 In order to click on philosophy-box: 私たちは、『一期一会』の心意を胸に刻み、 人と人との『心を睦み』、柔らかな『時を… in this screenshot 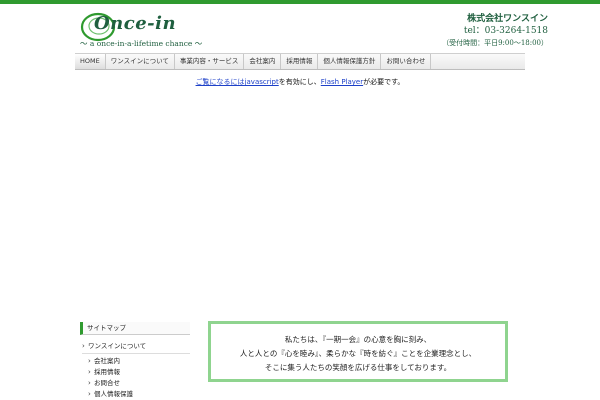, I will do `click(358, 351)`.